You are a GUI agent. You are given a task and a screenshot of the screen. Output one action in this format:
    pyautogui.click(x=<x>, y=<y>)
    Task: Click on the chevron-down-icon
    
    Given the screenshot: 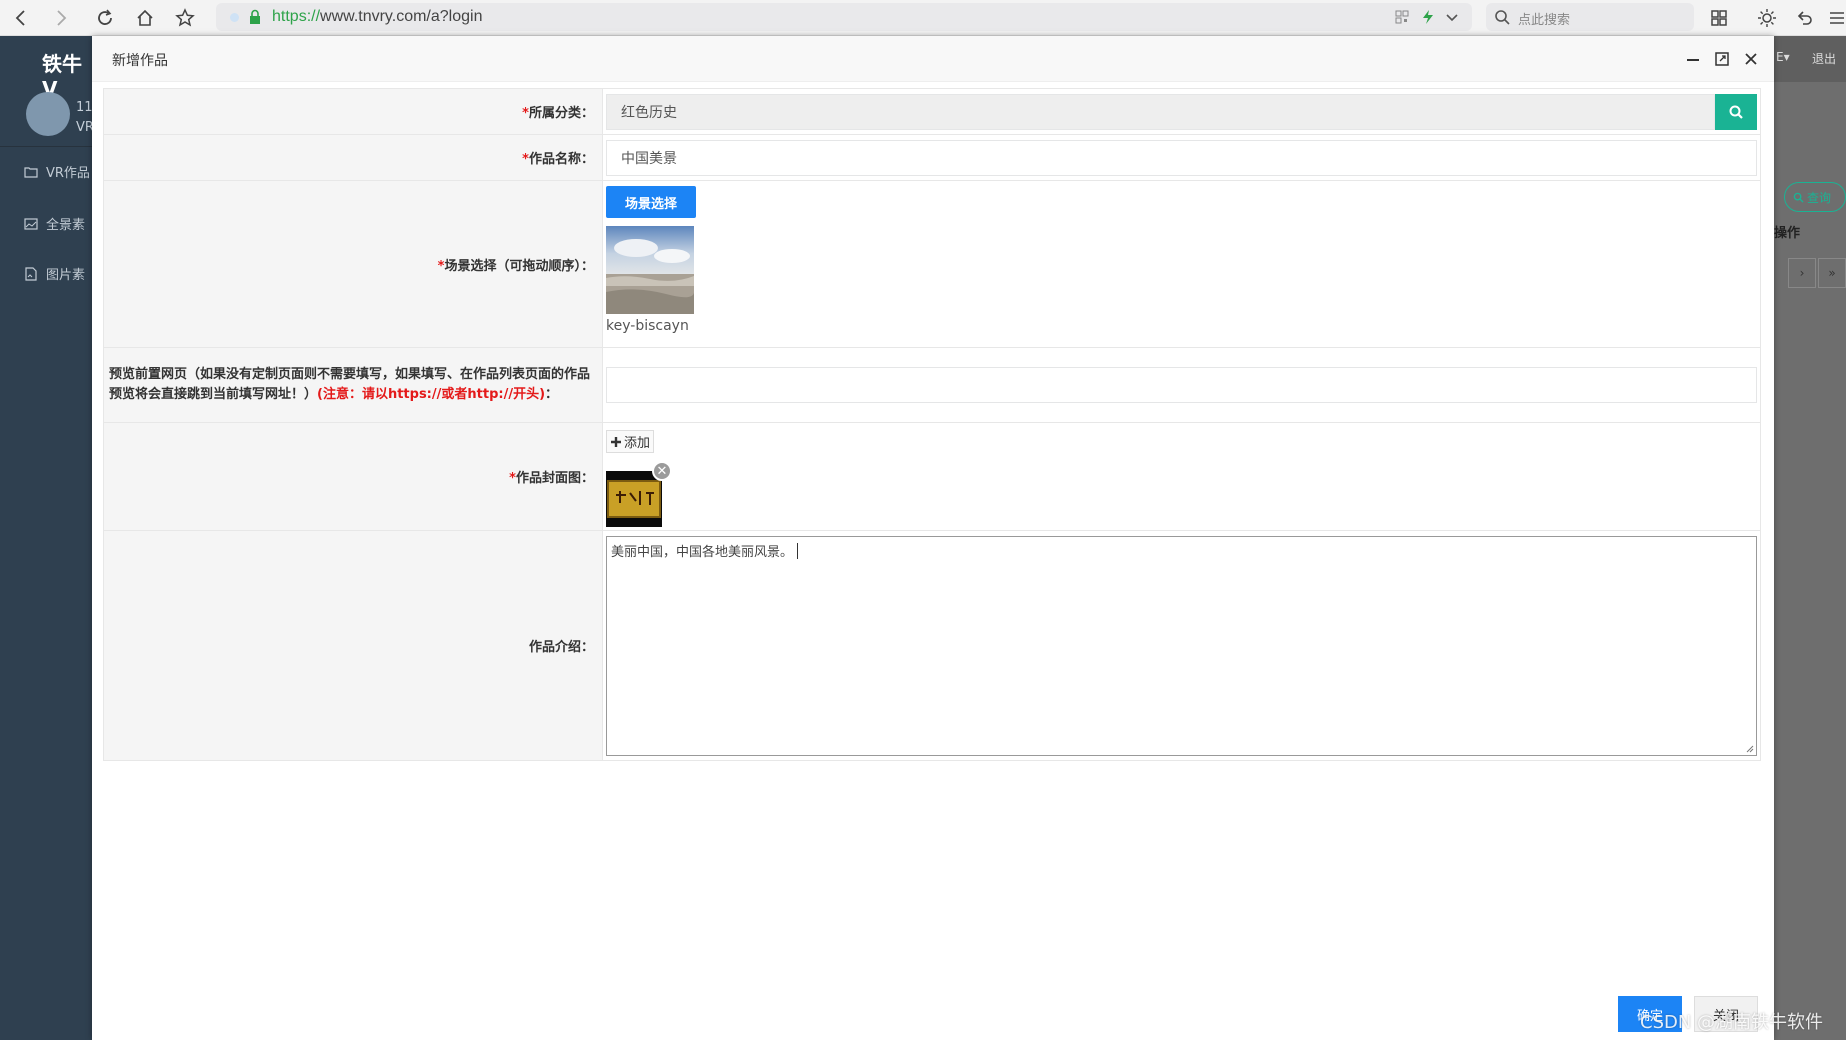 What is the action you would take?
    pyautogui.click(x=1452, y=17)
    